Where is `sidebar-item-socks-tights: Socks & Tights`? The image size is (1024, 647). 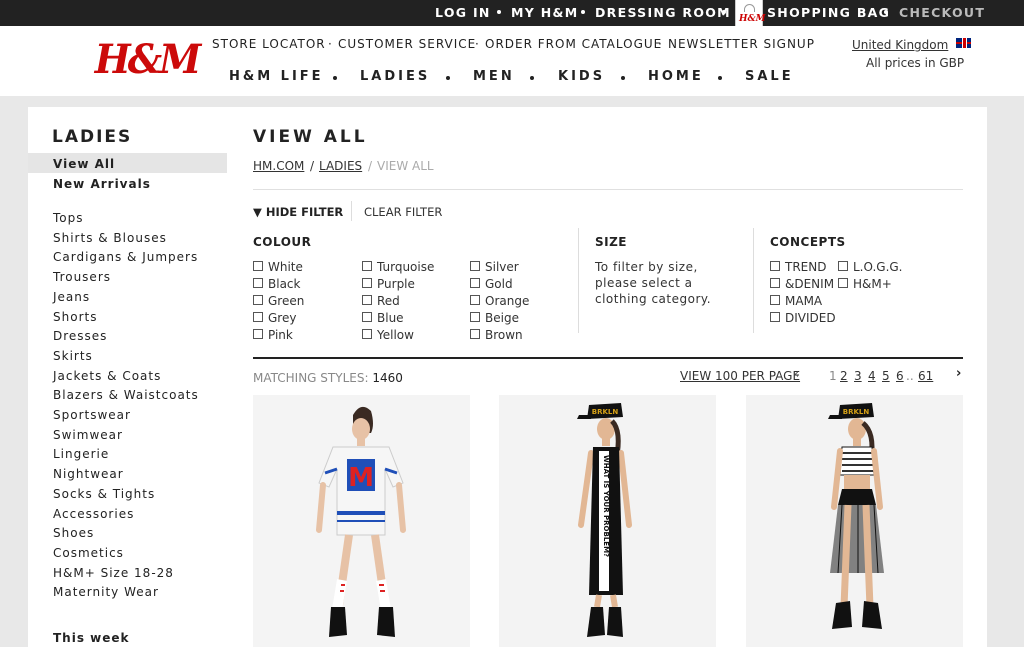
sidebar-item-socks-tights: Socks & Tights is located at coordinates (104, 494).